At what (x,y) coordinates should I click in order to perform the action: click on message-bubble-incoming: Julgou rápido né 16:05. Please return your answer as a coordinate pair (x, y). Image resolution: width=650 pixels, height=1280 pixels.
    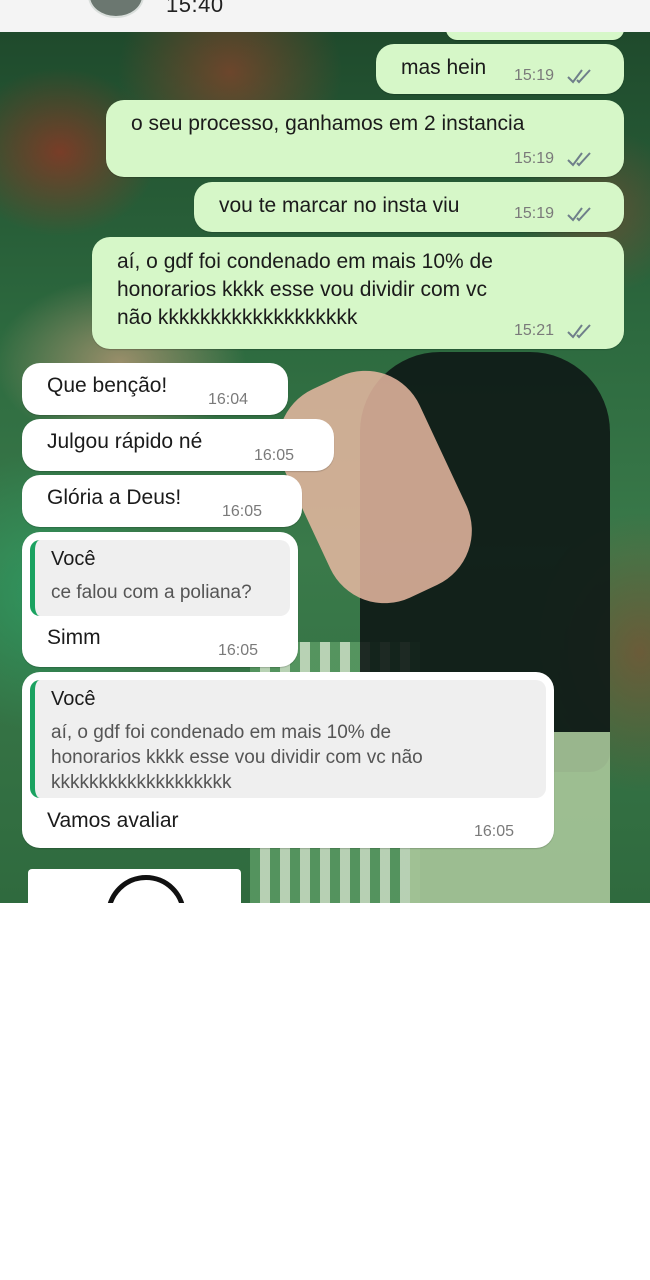
    Looking at the image, I should click on (178, 445).